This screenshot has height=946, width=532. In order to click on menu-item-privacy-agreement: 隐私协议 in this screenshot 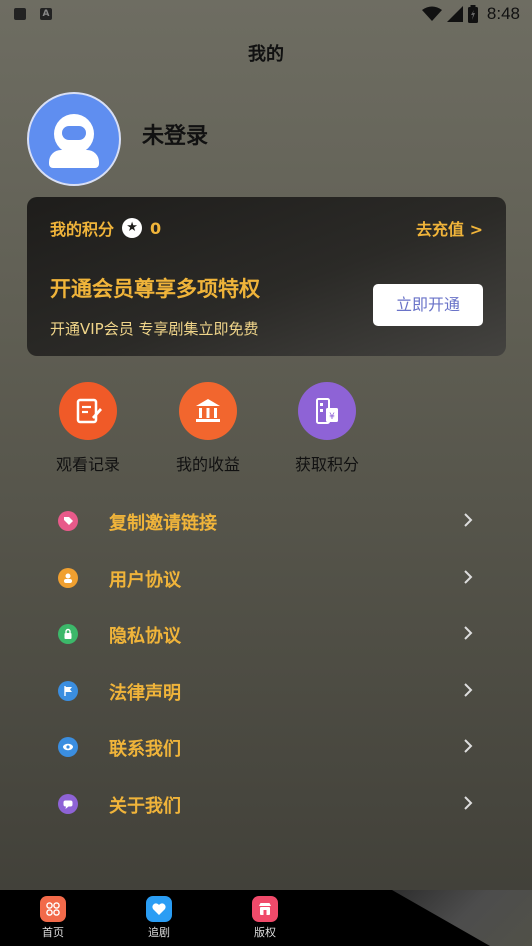, I will do `click(266, 631)`.